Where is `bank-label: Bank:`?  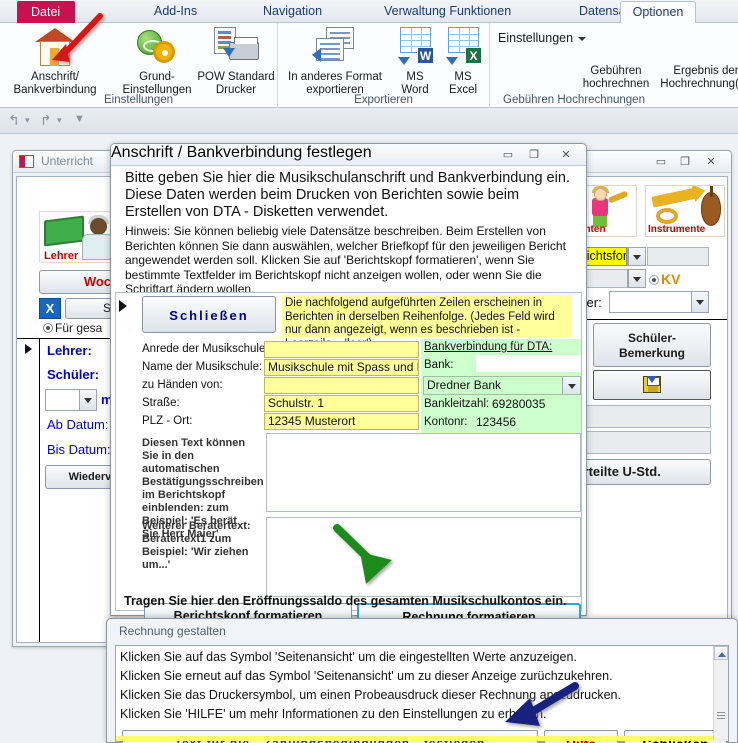 bank-label: Bank: is located at coordinates (439, 365).